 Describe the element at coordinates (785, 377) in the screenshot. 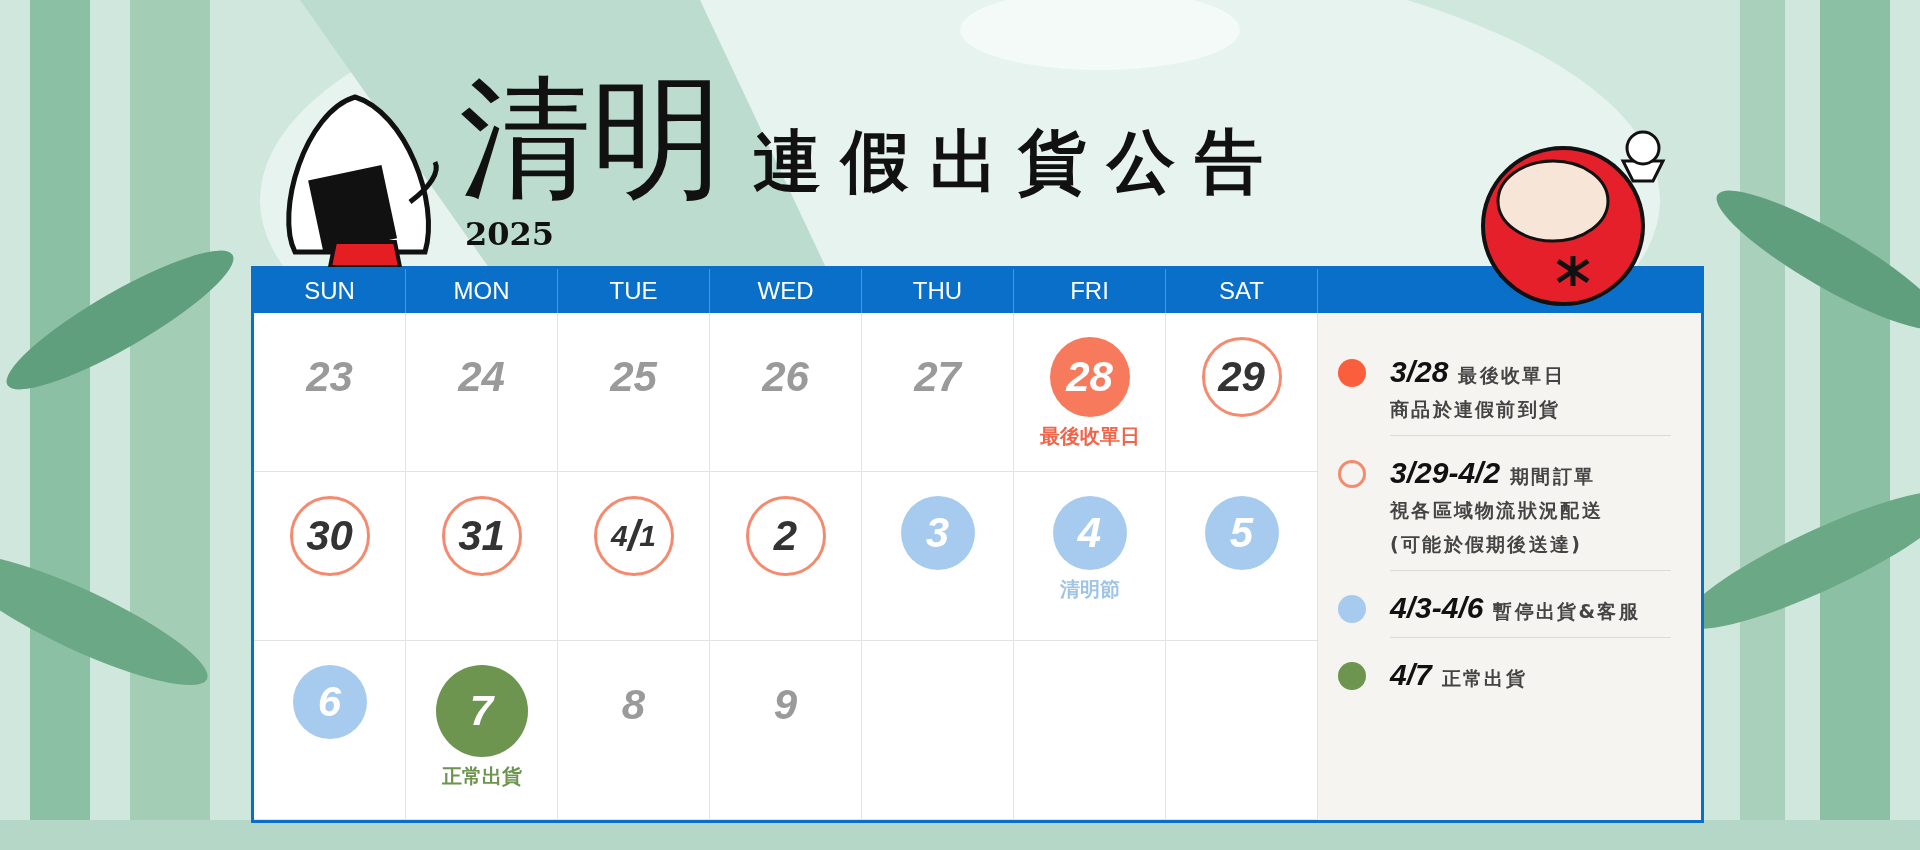

I see `day-number: 26` at that location.